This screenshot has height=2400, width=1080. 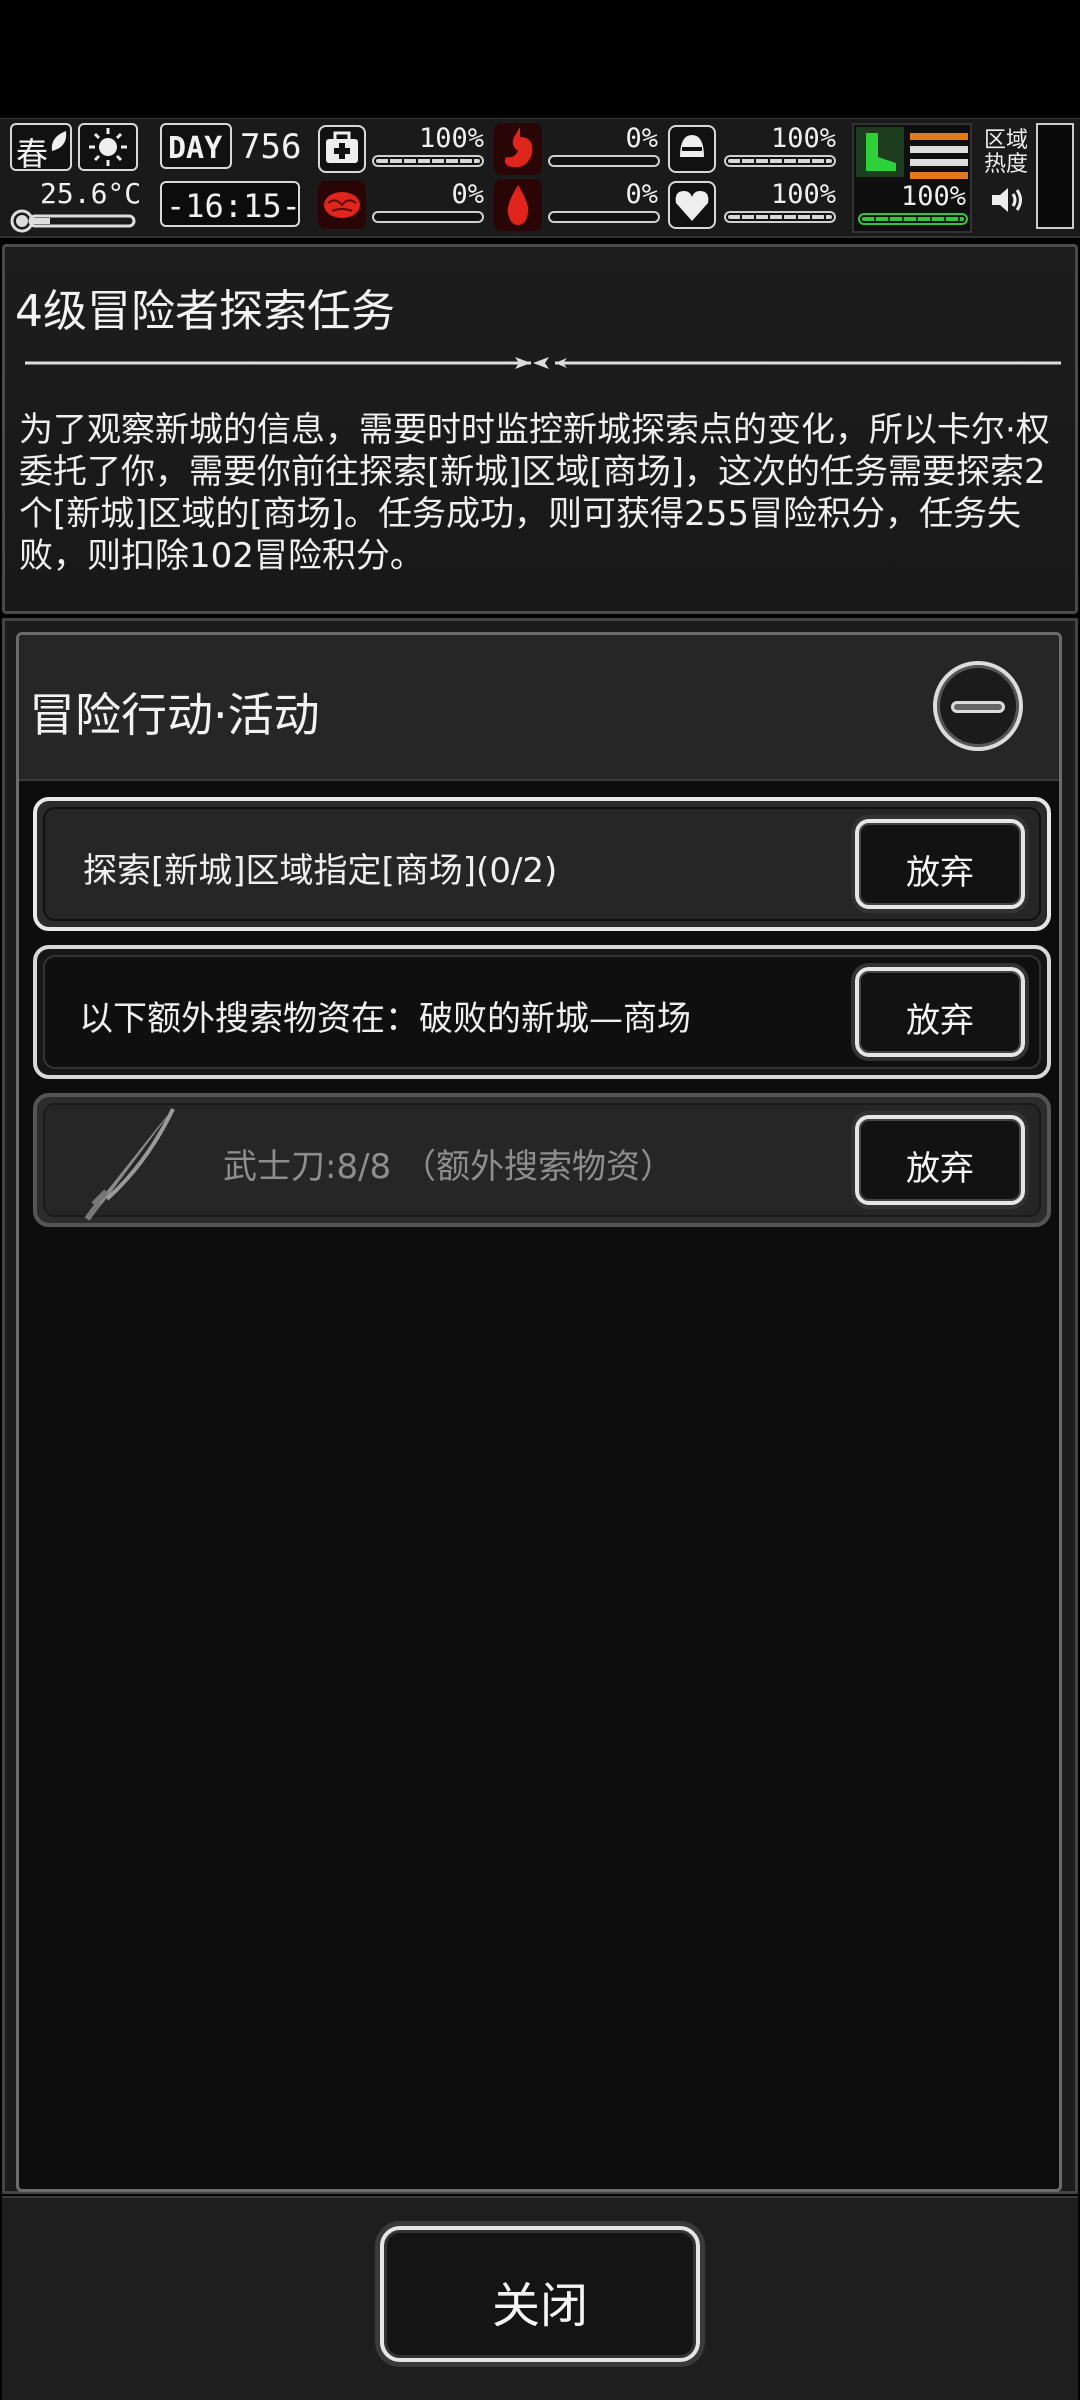 What do you see at coordinates (539, 2306) in the screenshot?
I see `close-button-label: 关闭` at bounding box center [539, 2306].